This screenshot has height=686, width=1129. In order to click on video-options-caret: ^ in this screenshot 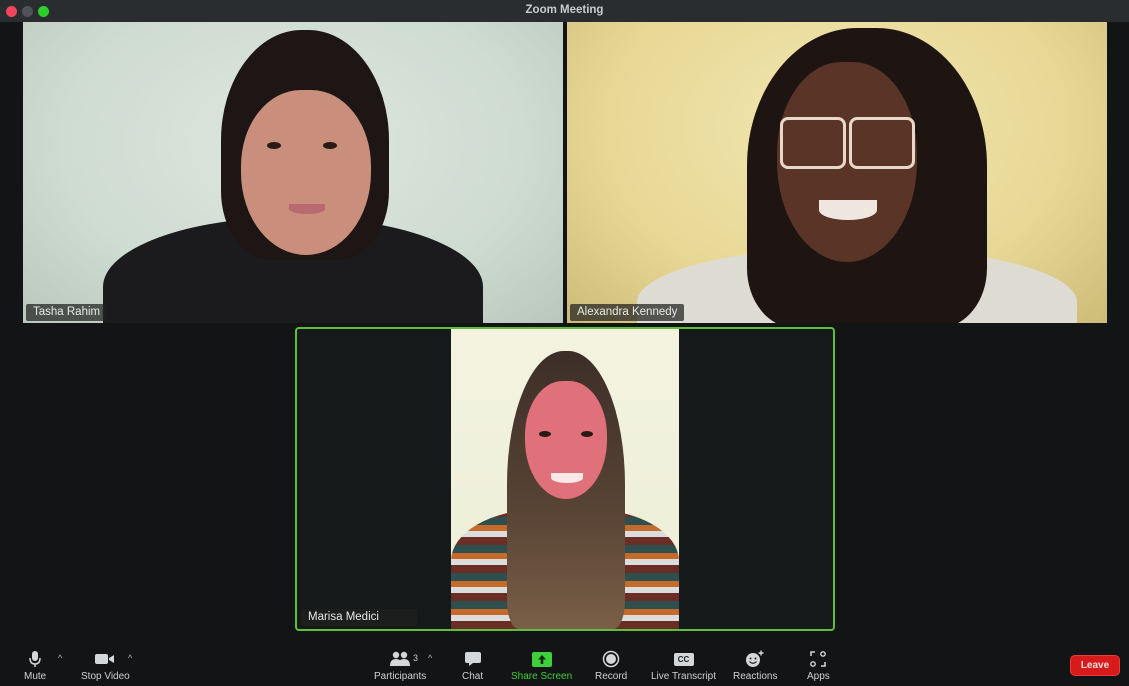, I will do `click(130, 658)`.